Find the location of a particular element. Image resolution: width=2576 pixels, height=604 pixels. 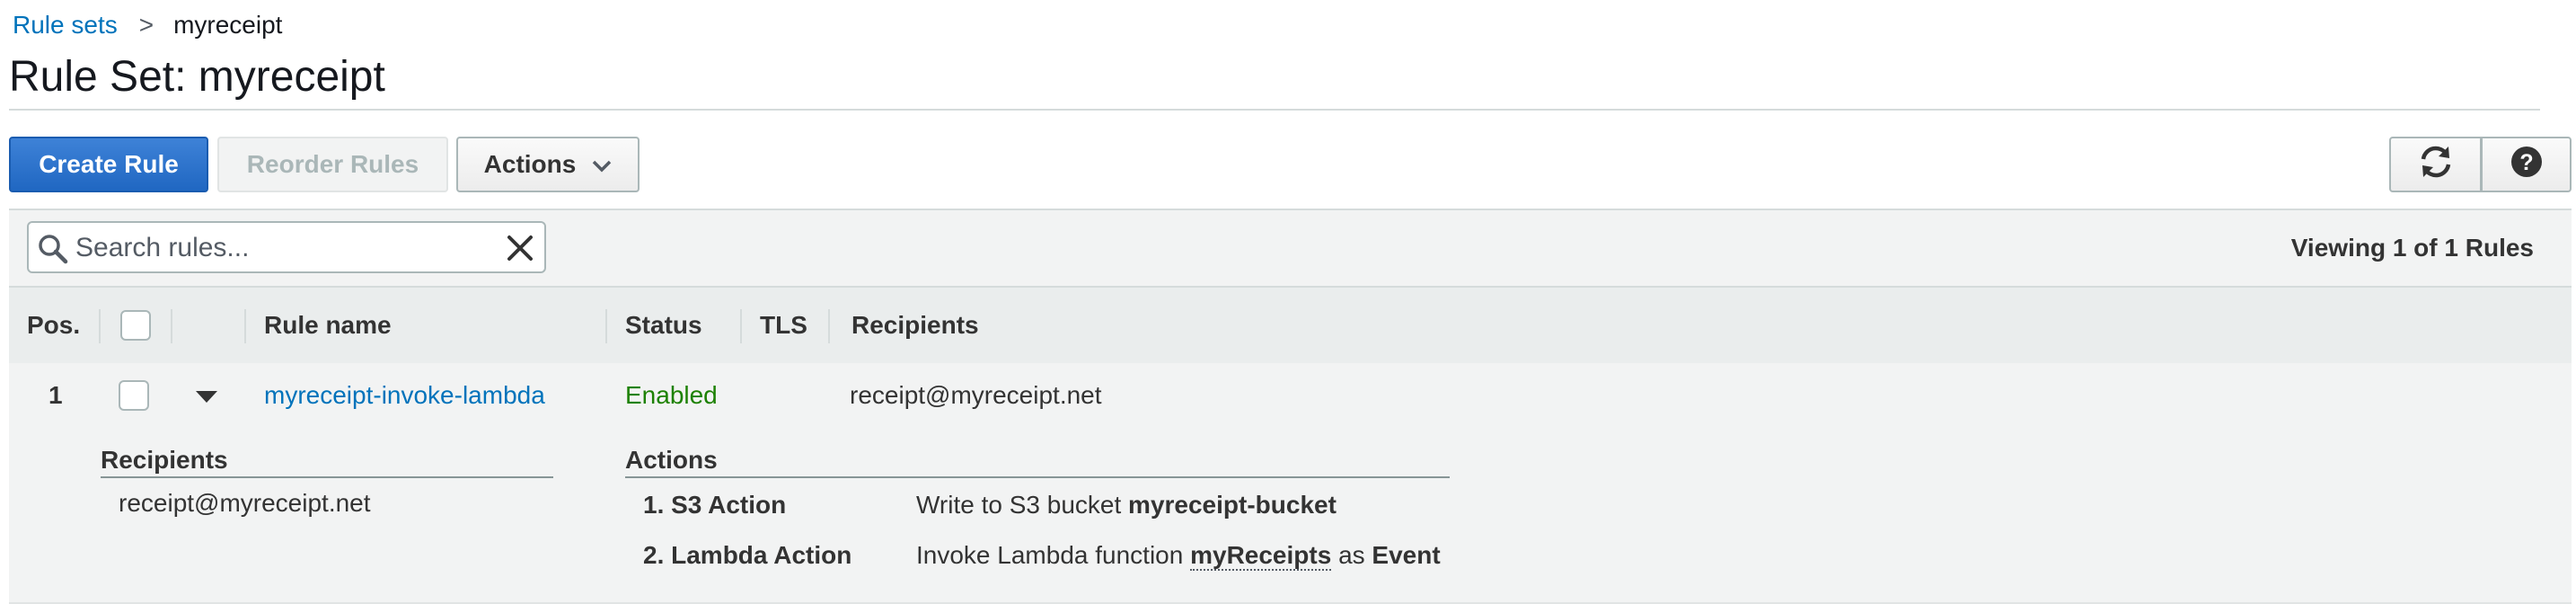

reorder-rules-button: Reorder Rules is located at coordinates (332, 164).